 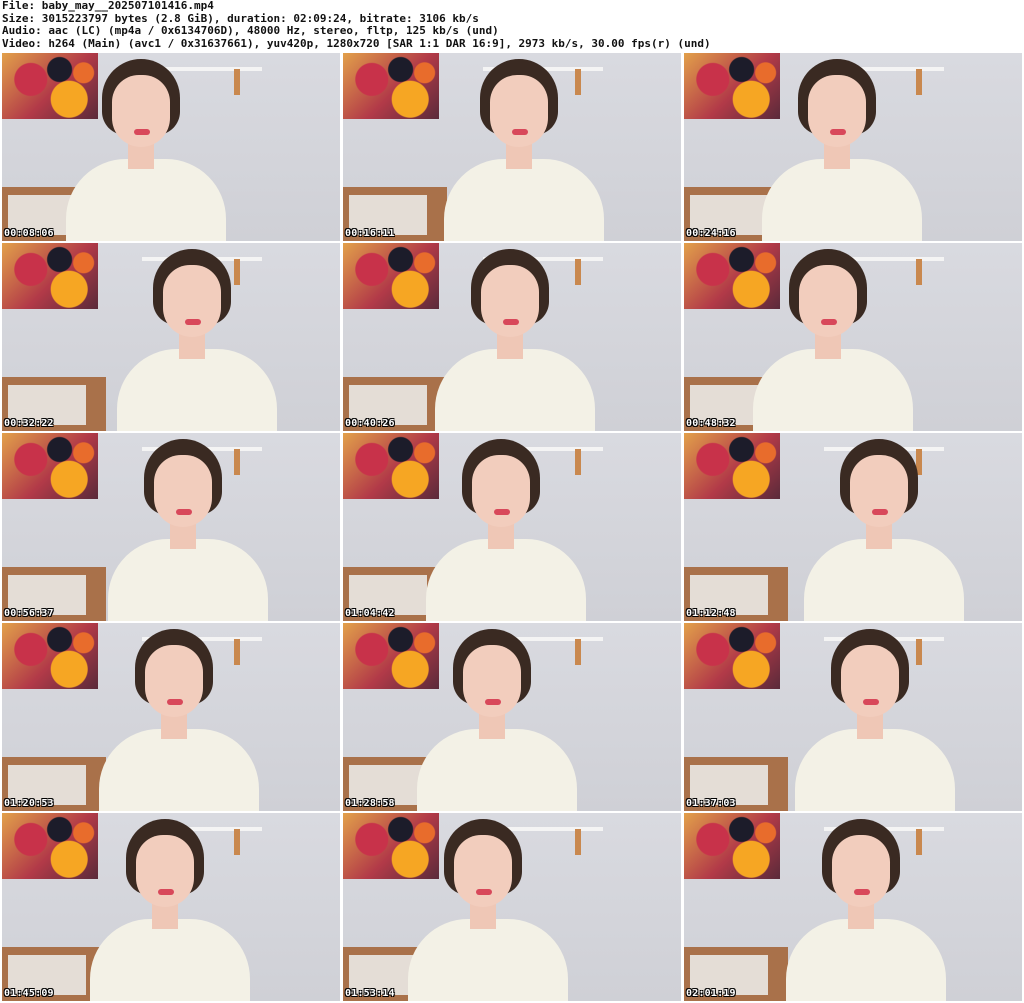 What do you see at coordinates (370, 993) in the screenshot?
I see `thumbnail-timestamp: 01:53:14` at bounding box center [370, 993].